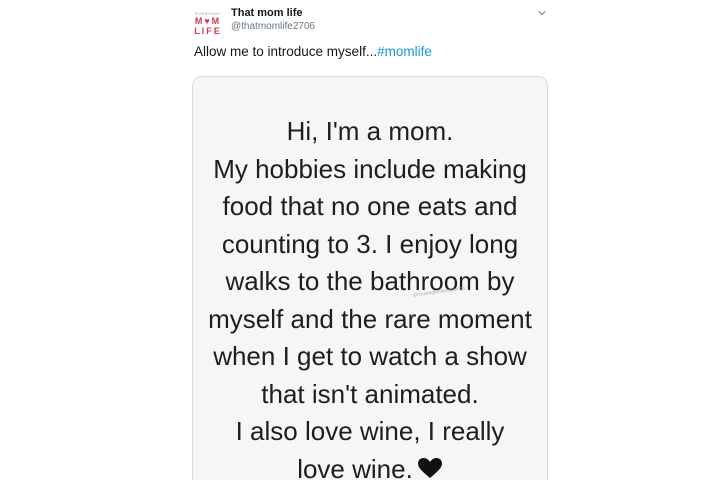 The height and width of the screenshot is (480, 720). What do you see at coordinates (370, 131) in the screenshot?
I see `media-line: Hi, I'm a mom.` at bounding box center [370, 131].